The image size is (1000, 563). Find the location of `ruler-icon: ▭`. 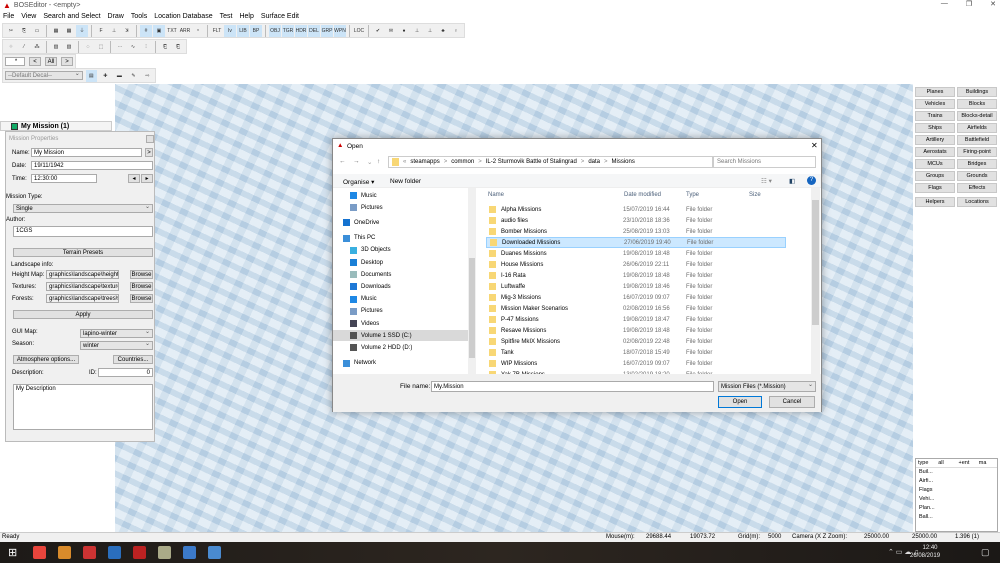

ruler-icon: ▭ is located at coordinates (37, 31).